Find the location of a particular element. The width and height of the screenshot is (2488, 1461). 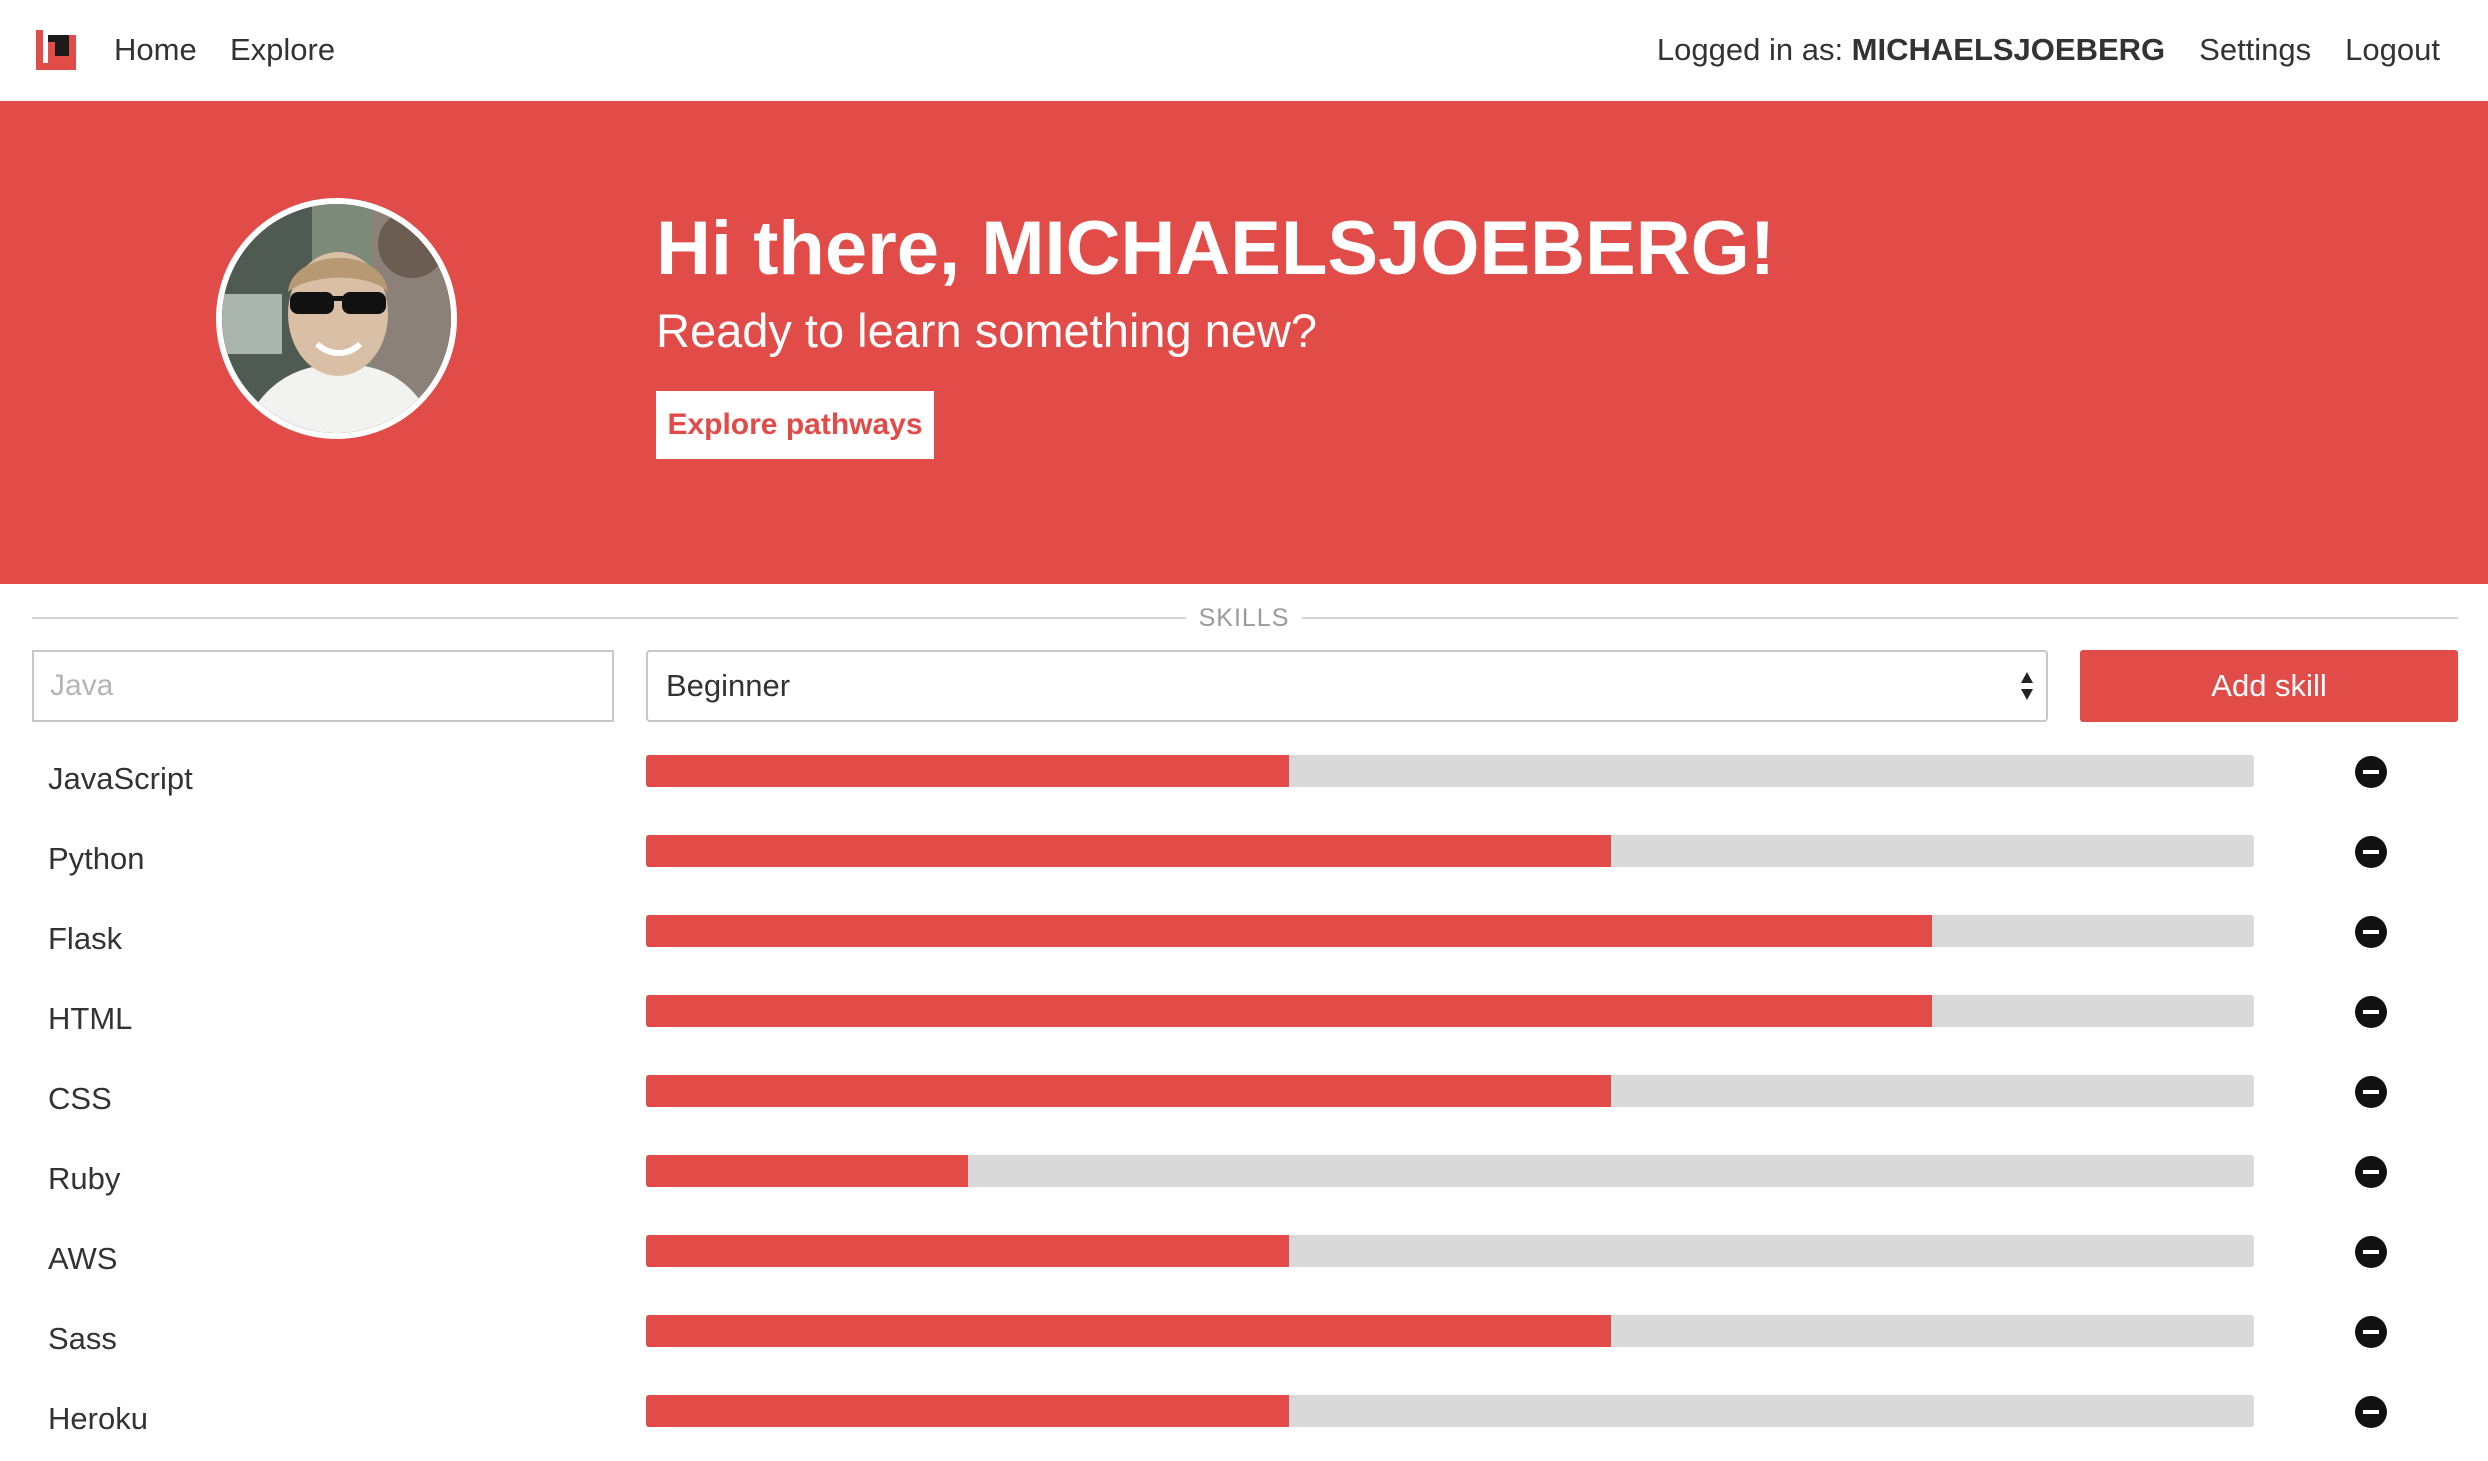

skill-row: Flask is located at coordinates (1244, 941).